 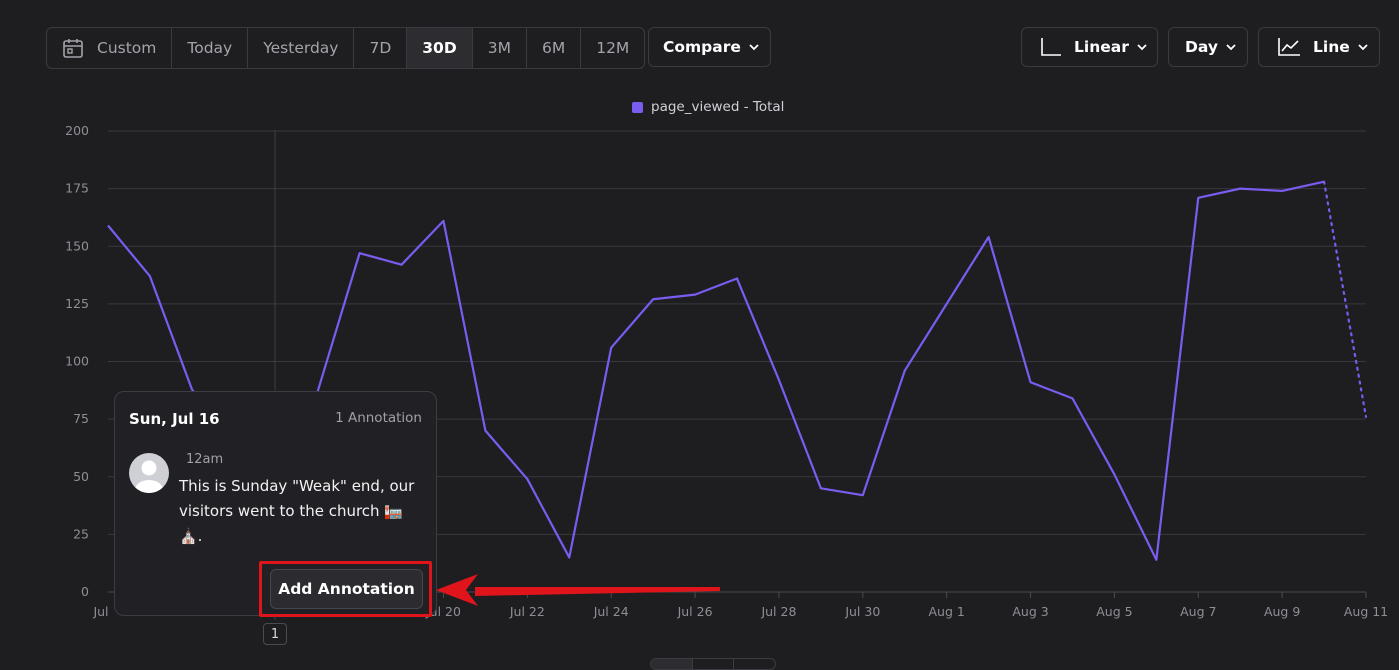 What do you see at coordinates (1289, 47) in the screenshot?
I see `line-chart-icon` at bounding box center [1289, 47].